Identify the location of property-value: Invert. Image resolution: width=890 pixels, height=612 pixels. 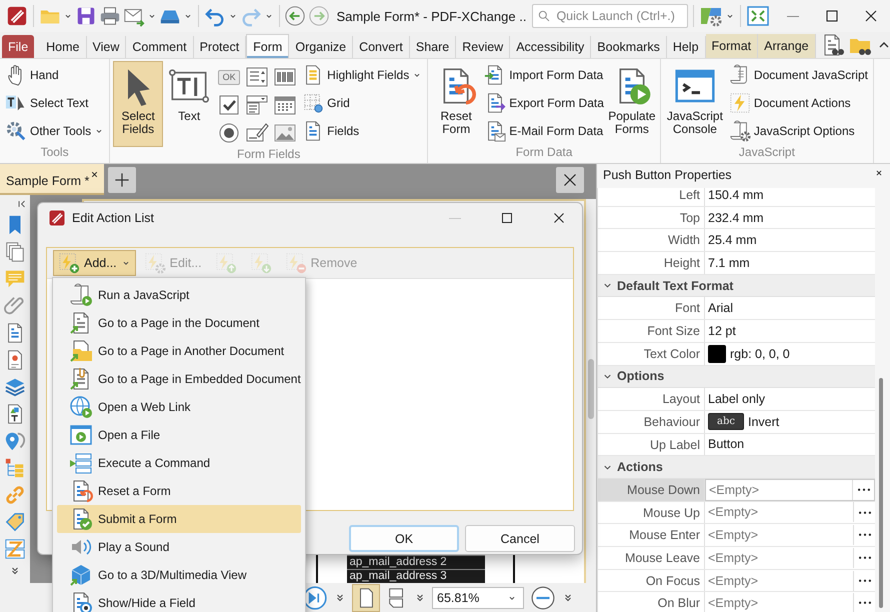
(764, 421).